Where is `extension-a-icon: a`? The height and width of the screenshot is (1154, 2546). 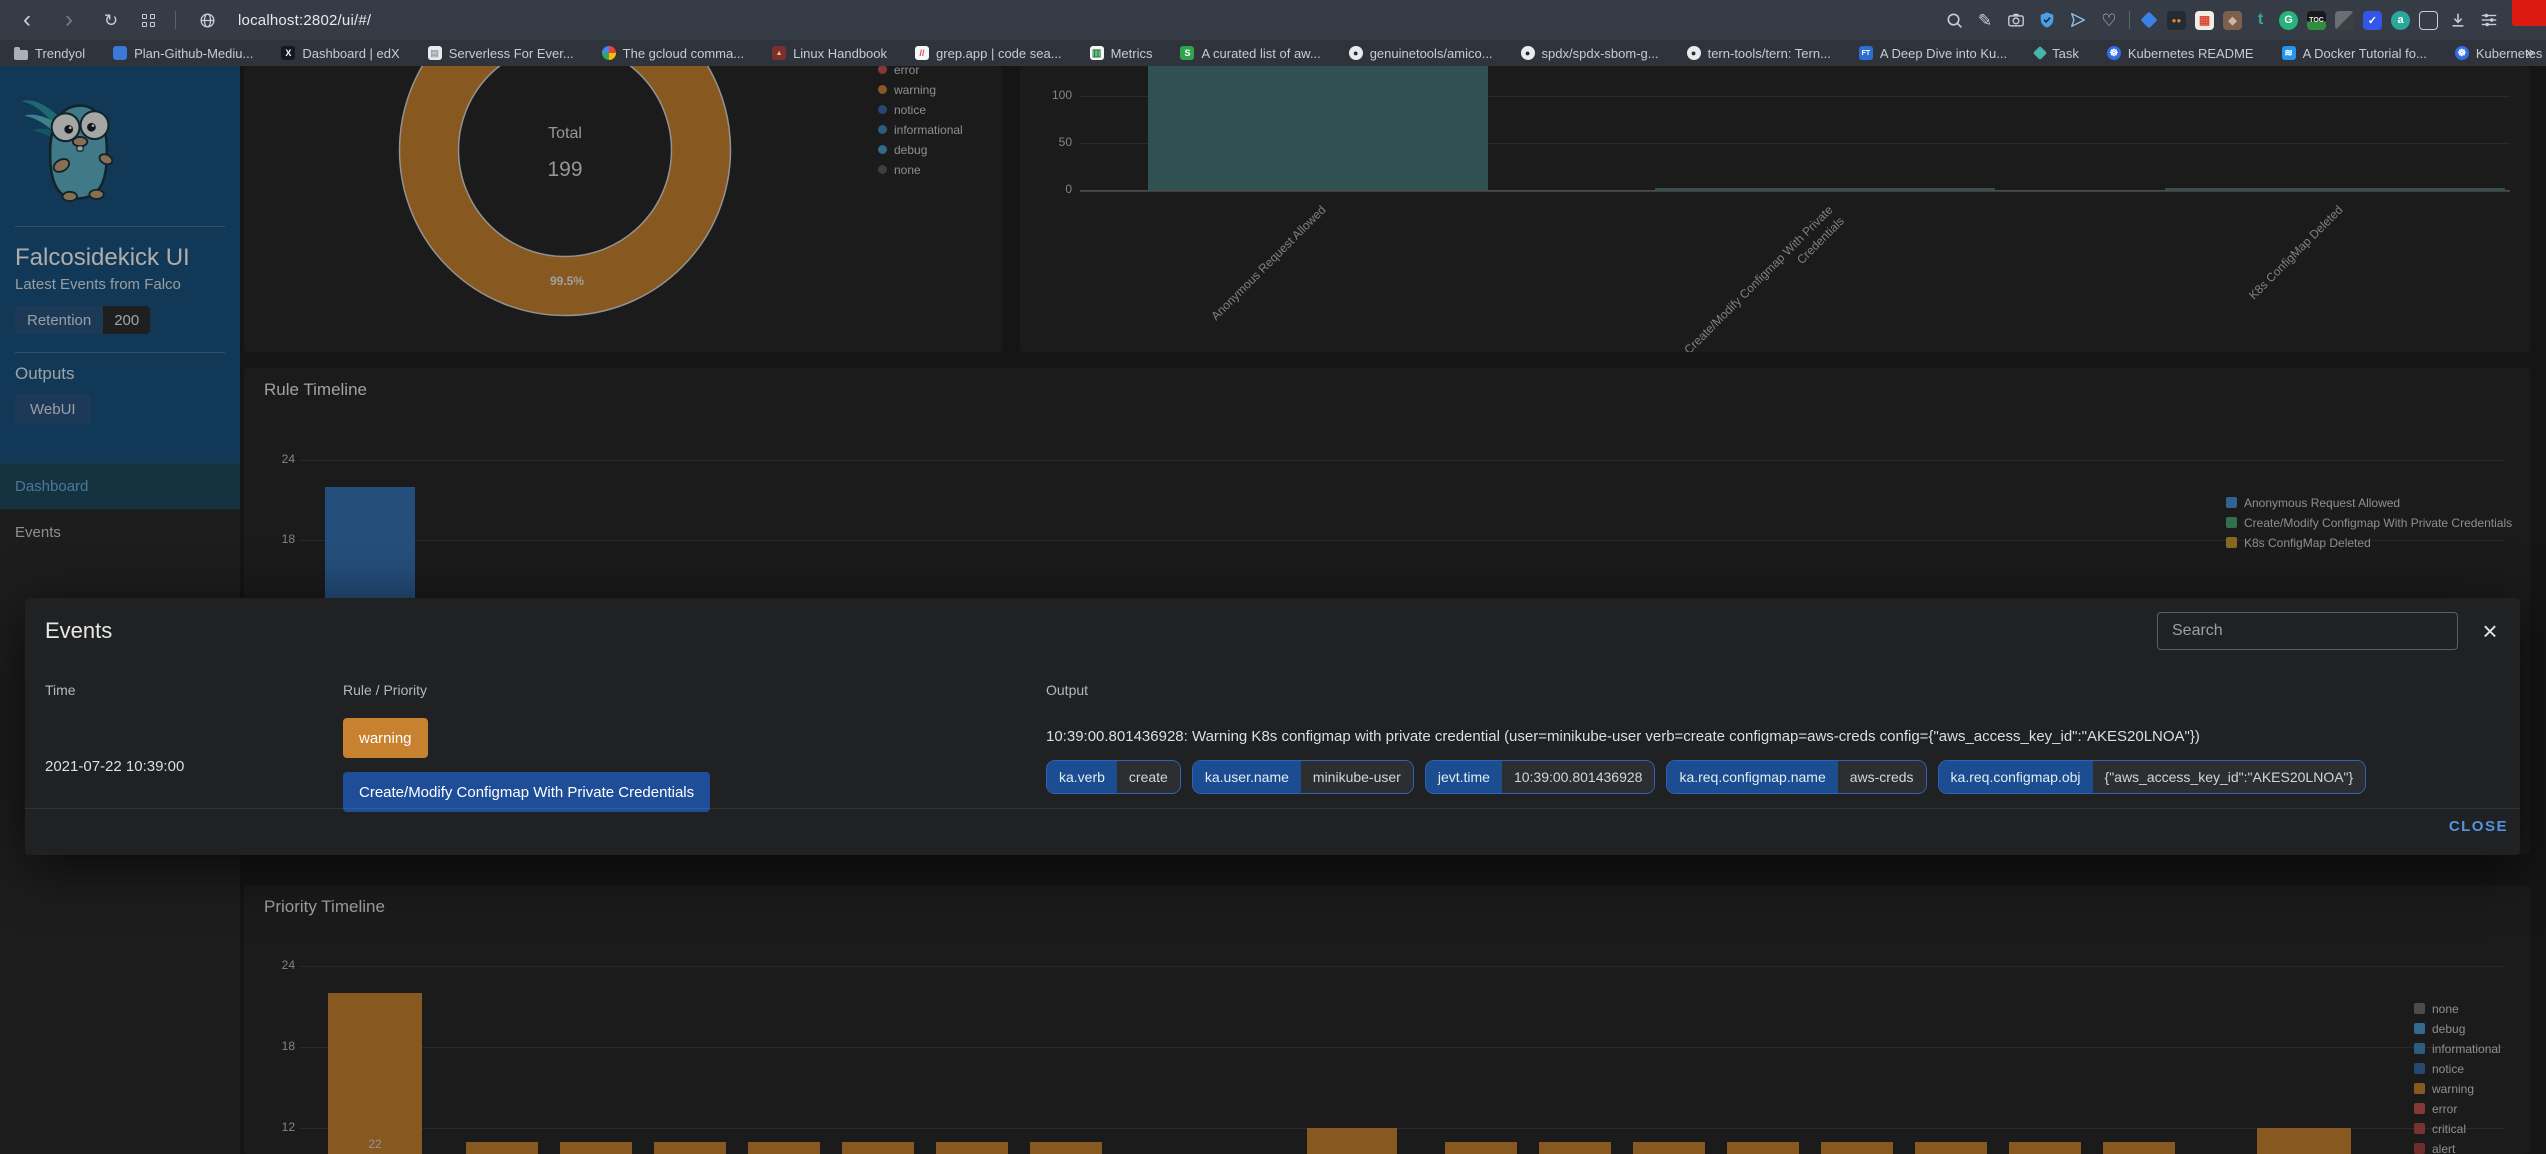 extension-a-icon: a is located at coordinates (2400, 20).